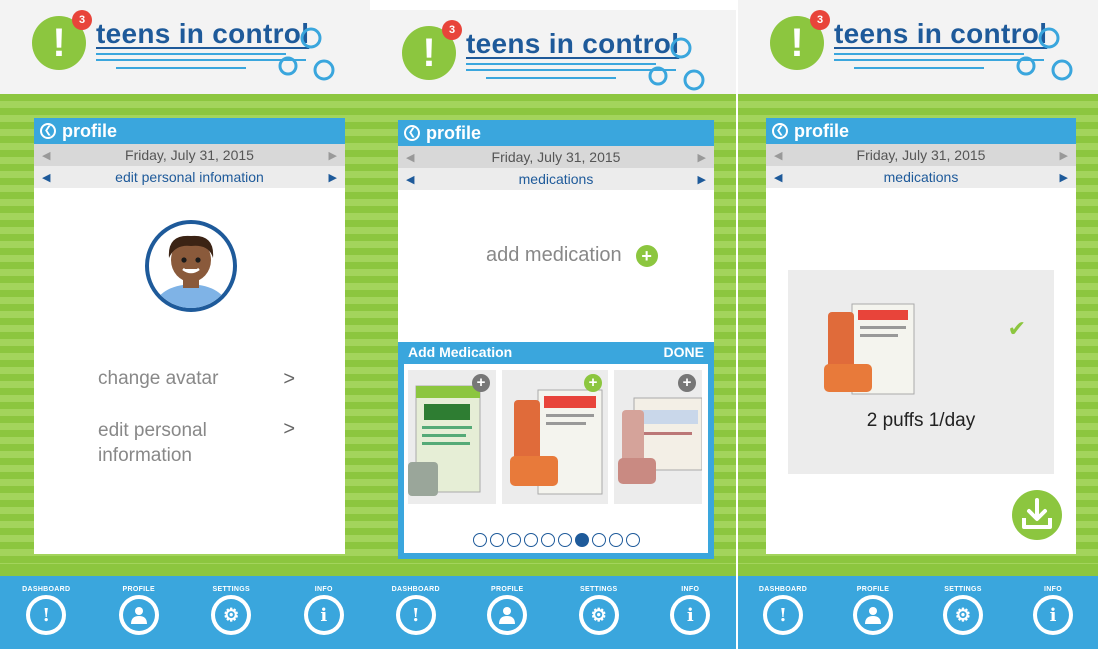 This screenshot has height=649, width=1098. I want to click on nav-dashboard-label: DASHBOARD, so click(46, 589).